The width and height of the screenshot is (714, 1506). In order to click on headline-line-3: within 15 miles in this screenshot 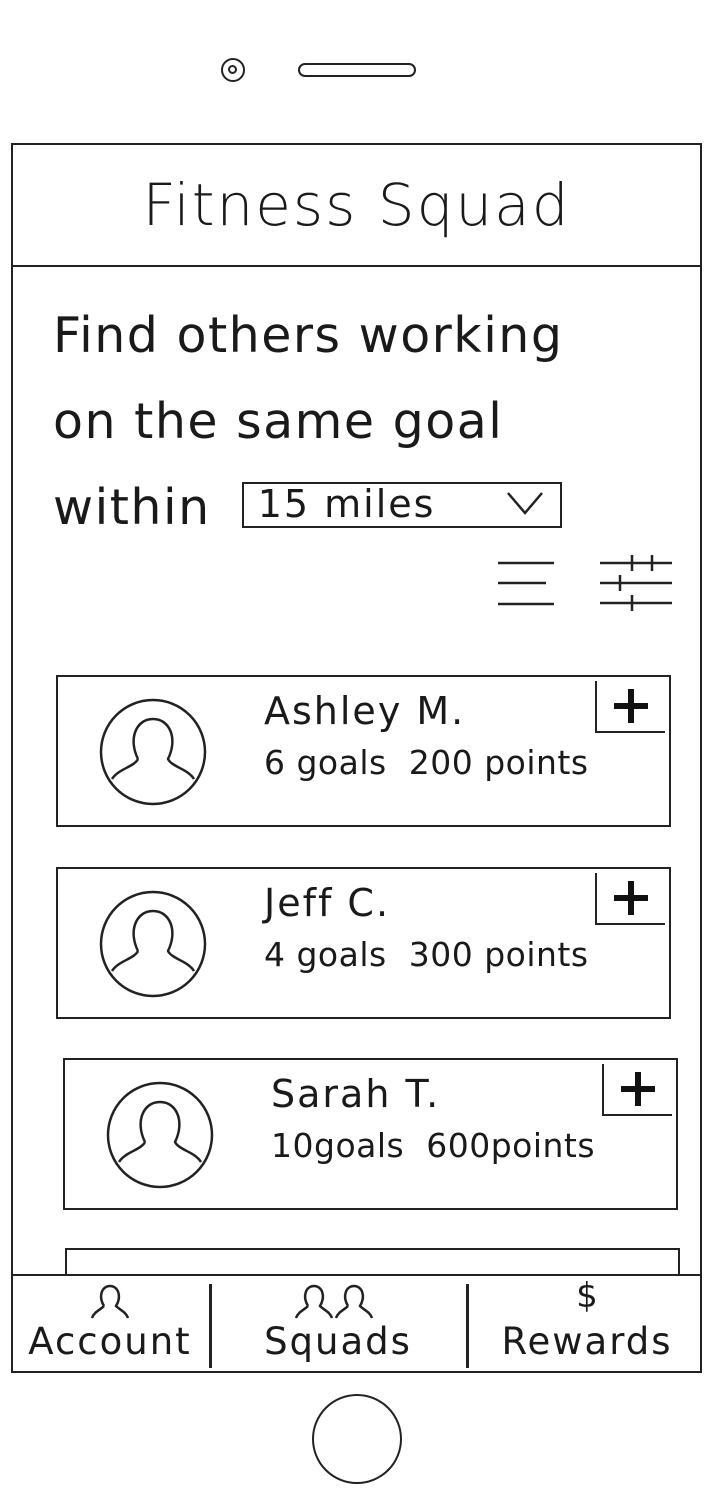, I will do `click(373, 508)`.